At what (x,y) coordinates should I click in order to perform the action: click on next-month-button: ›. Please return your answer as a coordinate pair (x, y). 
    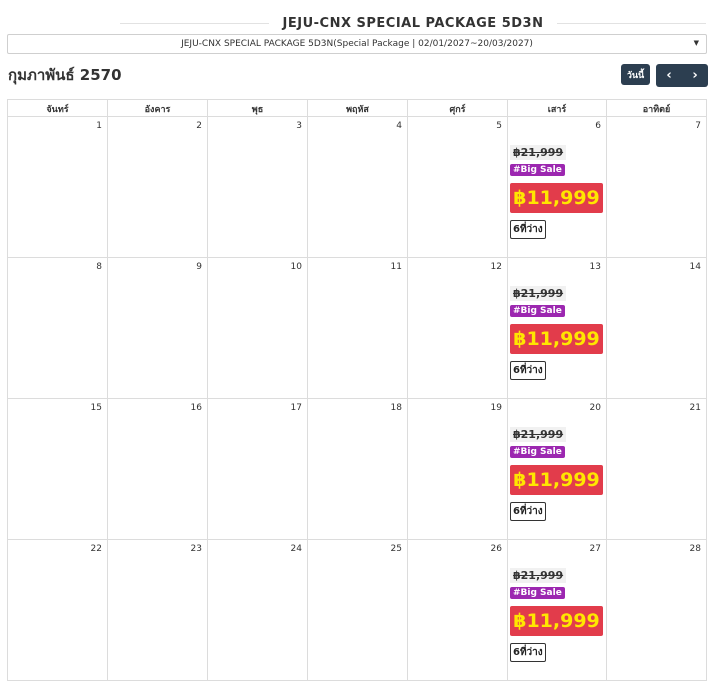
    Looking at the image, I should click on (695, 75).